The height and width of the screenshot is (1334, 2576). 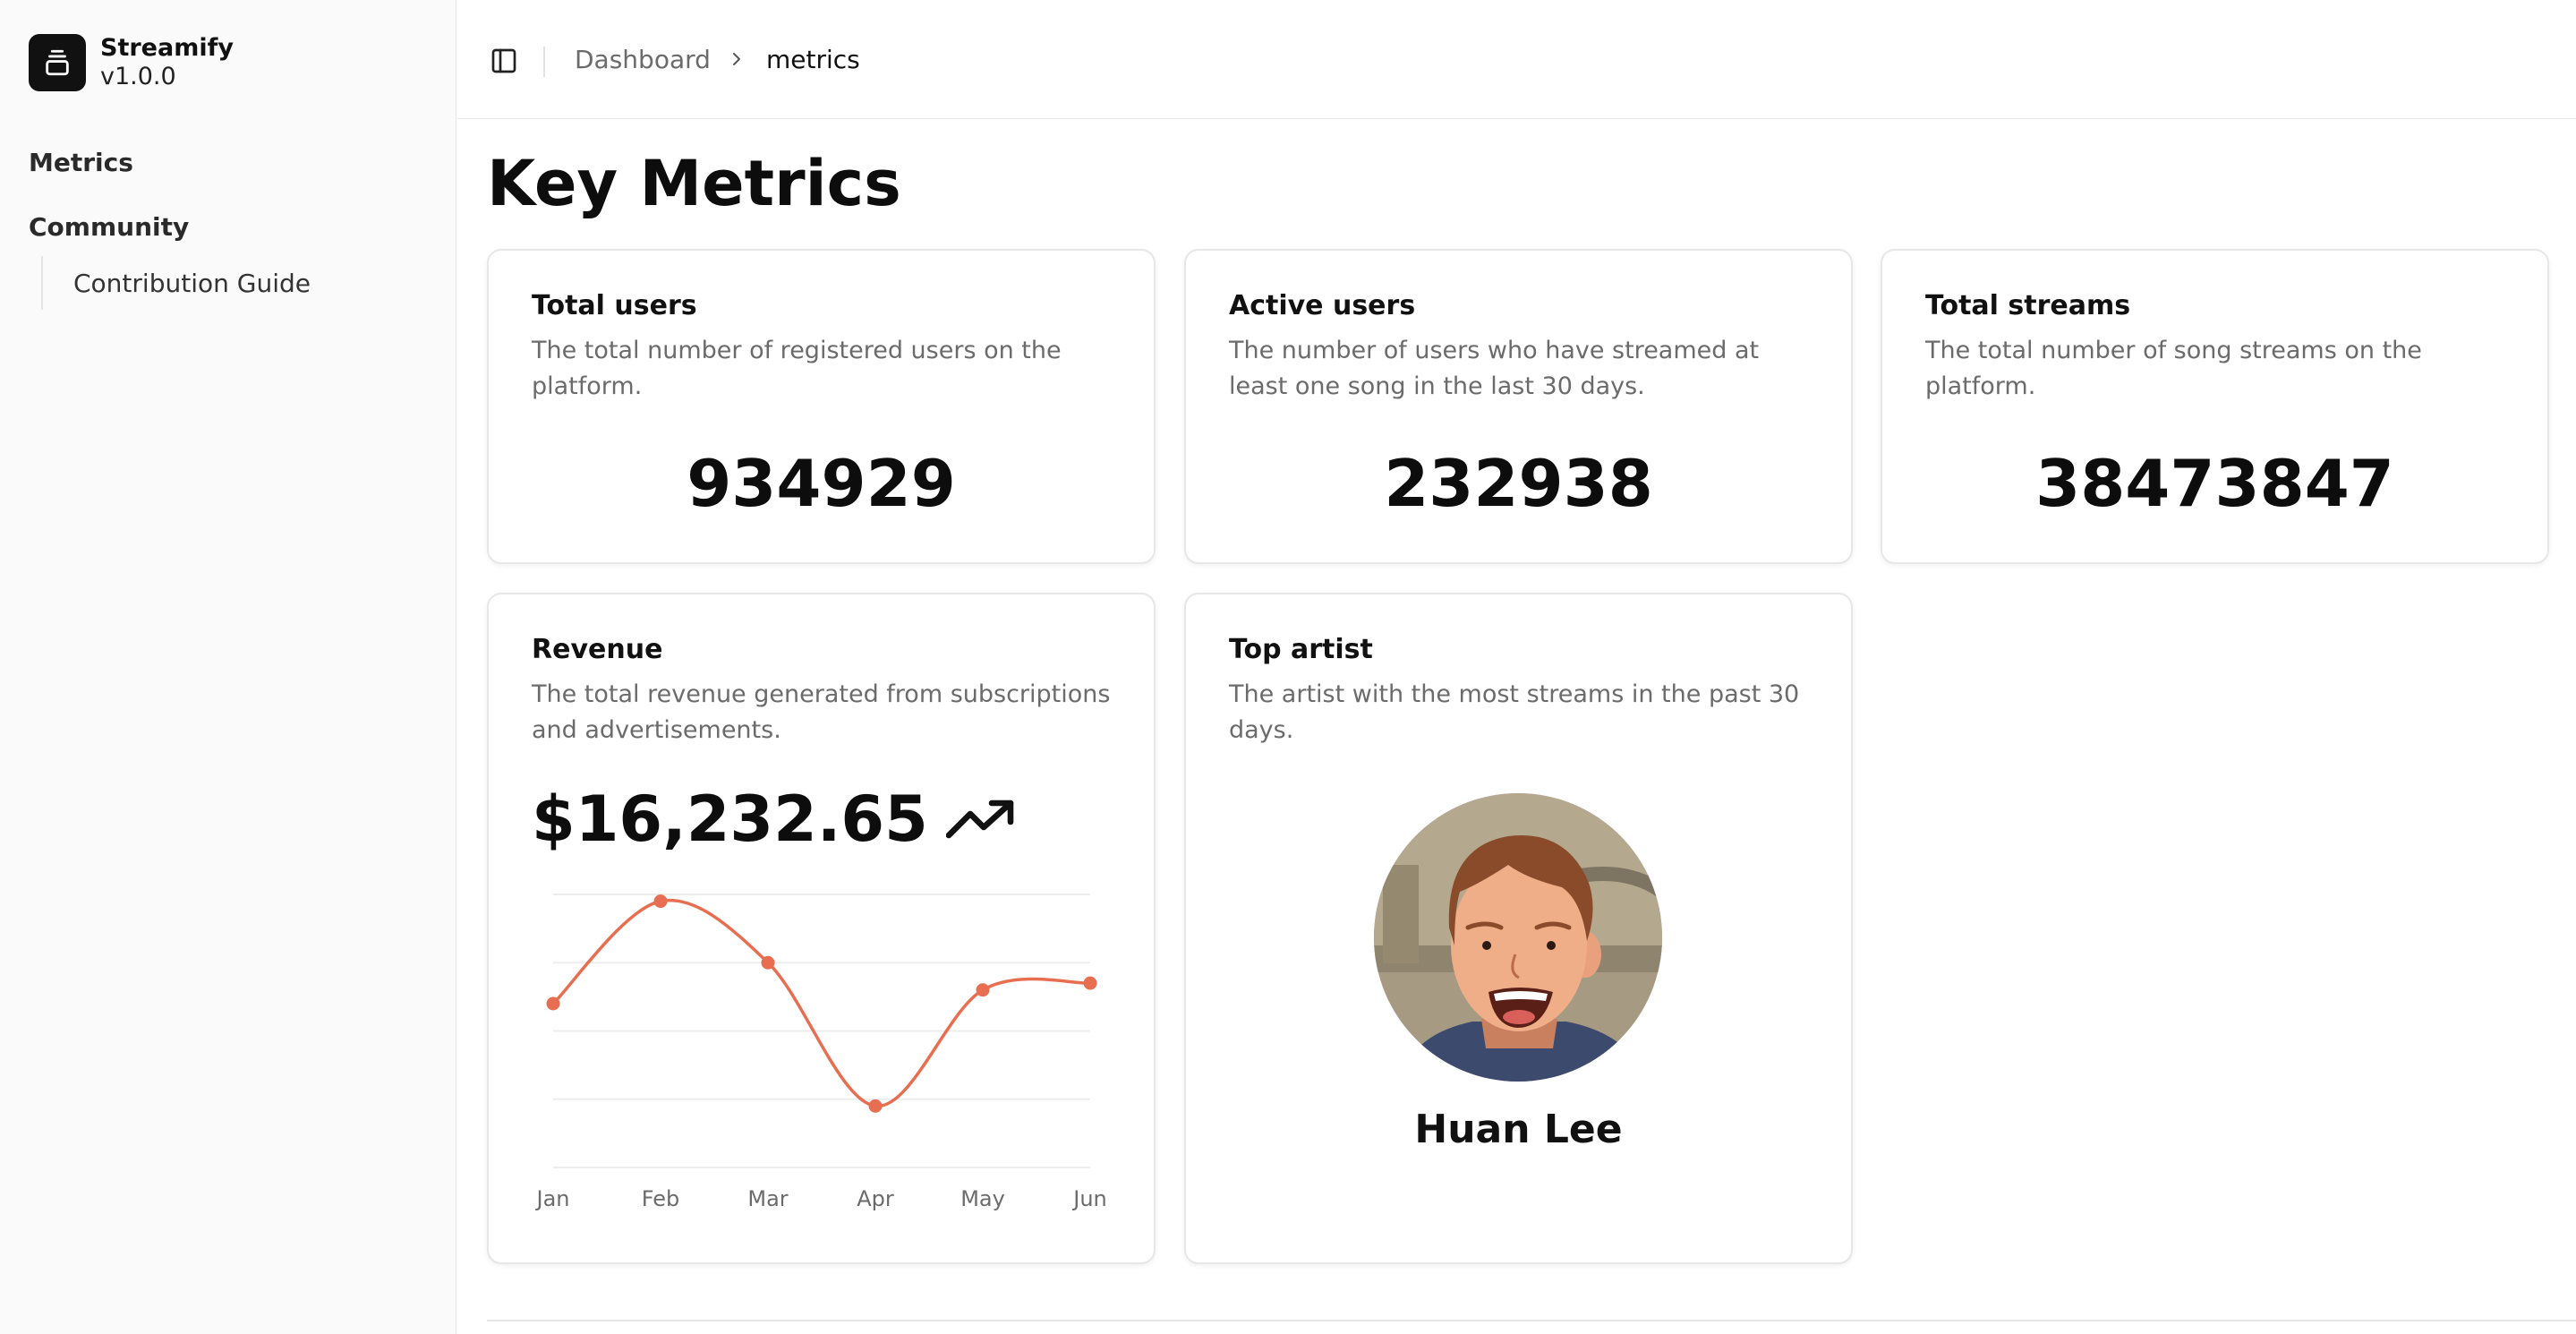 What do you see at coordinates (2214, 483) in the screenshot?
I see `metric-value: 38473847` at bounding box center [2214, 483].